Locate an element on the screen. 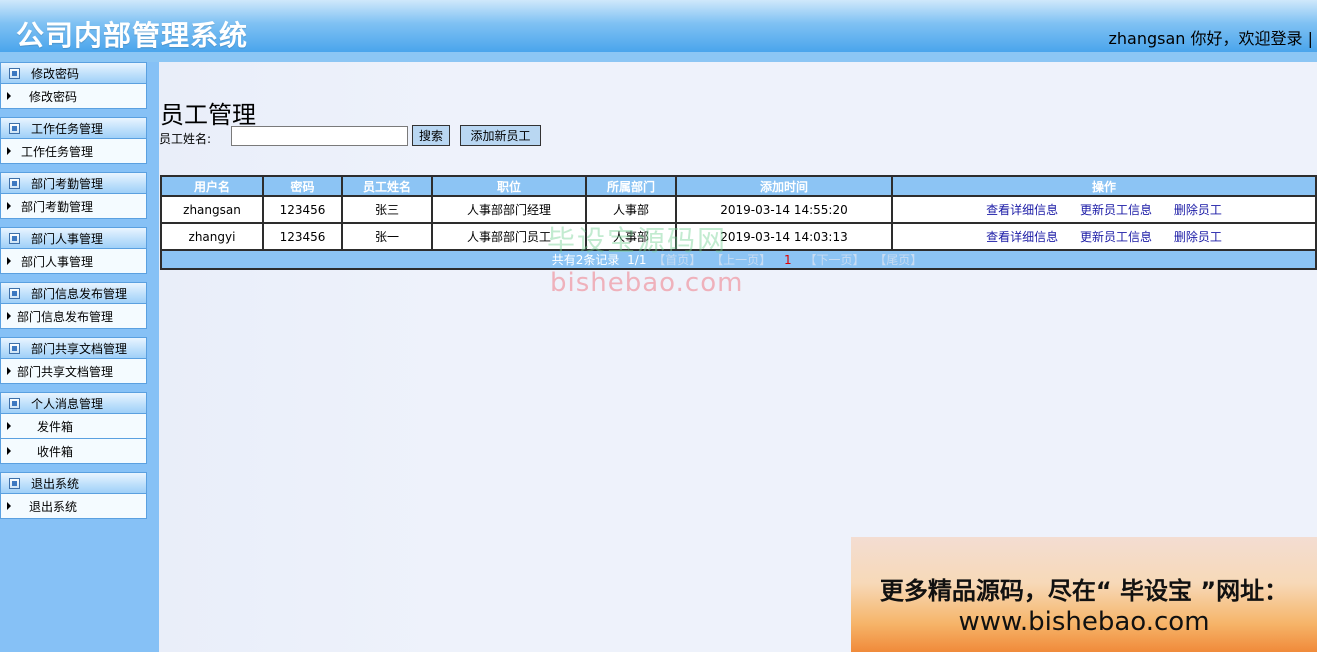  sidebar-item-outbox: 发件箱 is located at coordinates (73, 426).